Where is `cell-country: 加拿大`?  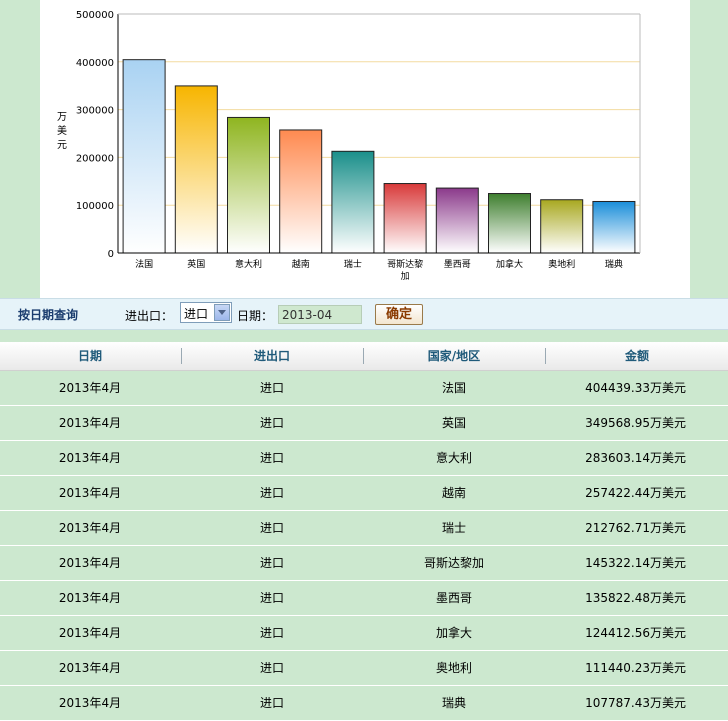
cell-country: 加拿大 is located at coordinates (453, 633).